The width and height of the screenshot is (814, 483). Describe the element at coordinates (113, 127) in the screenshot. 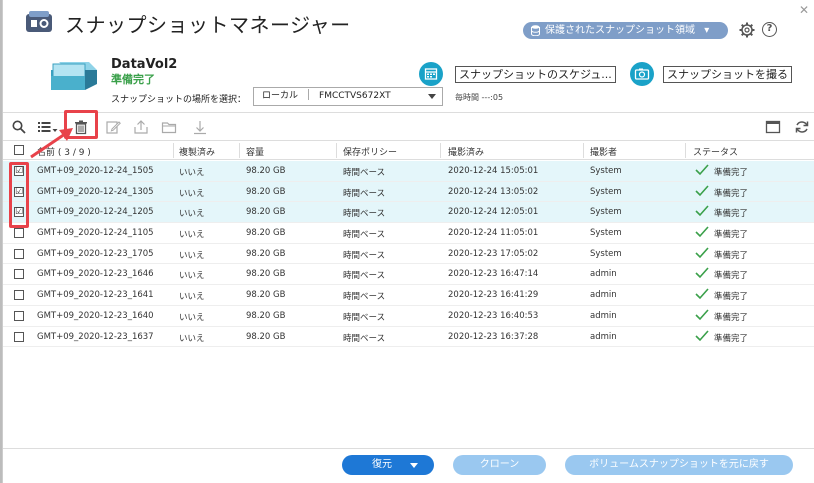

I see `edit-icon` at that location.